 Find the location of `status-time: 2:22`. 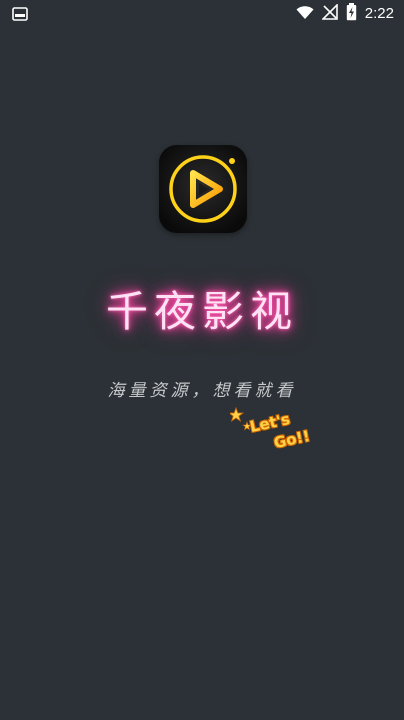

status-time: 2:22 is located at coordinates (379, 13).